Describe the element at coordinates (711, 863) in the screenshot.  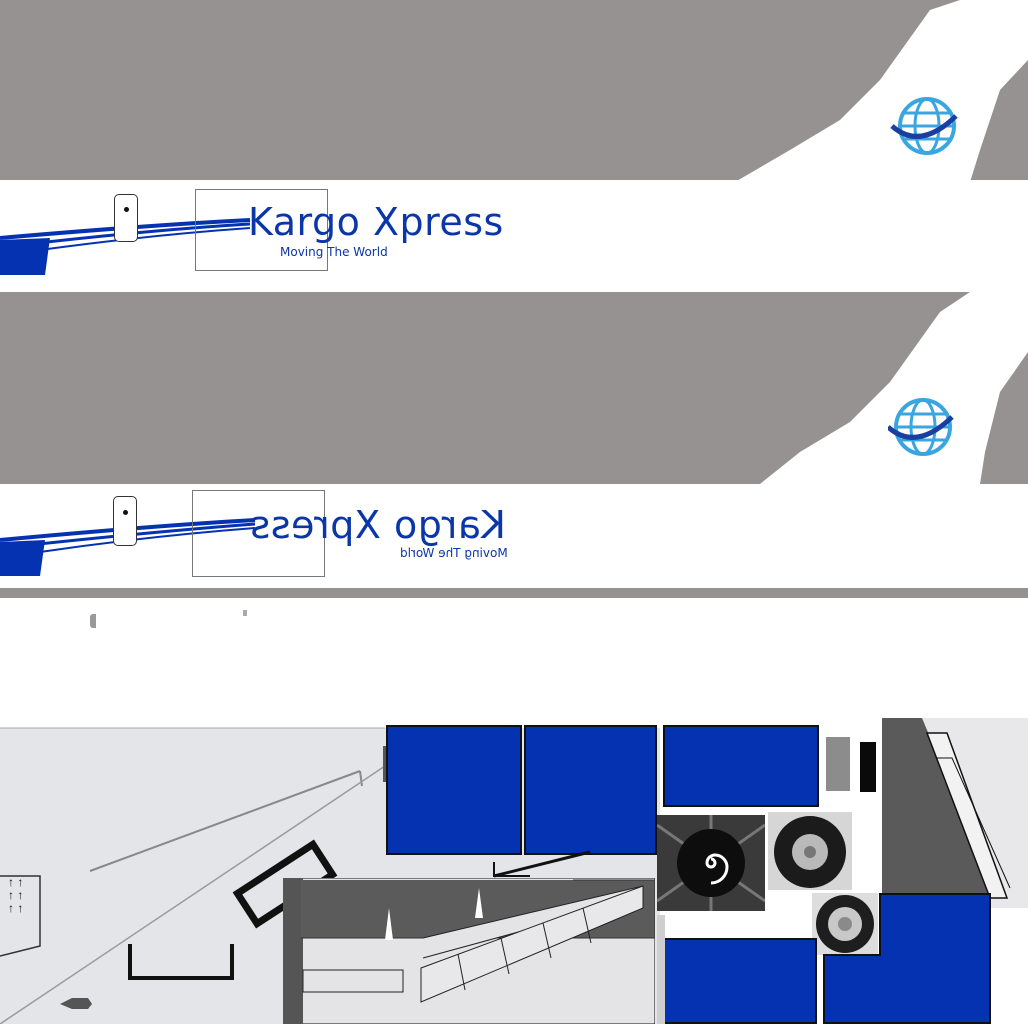
I see `engine-spinner-icon` at that location.